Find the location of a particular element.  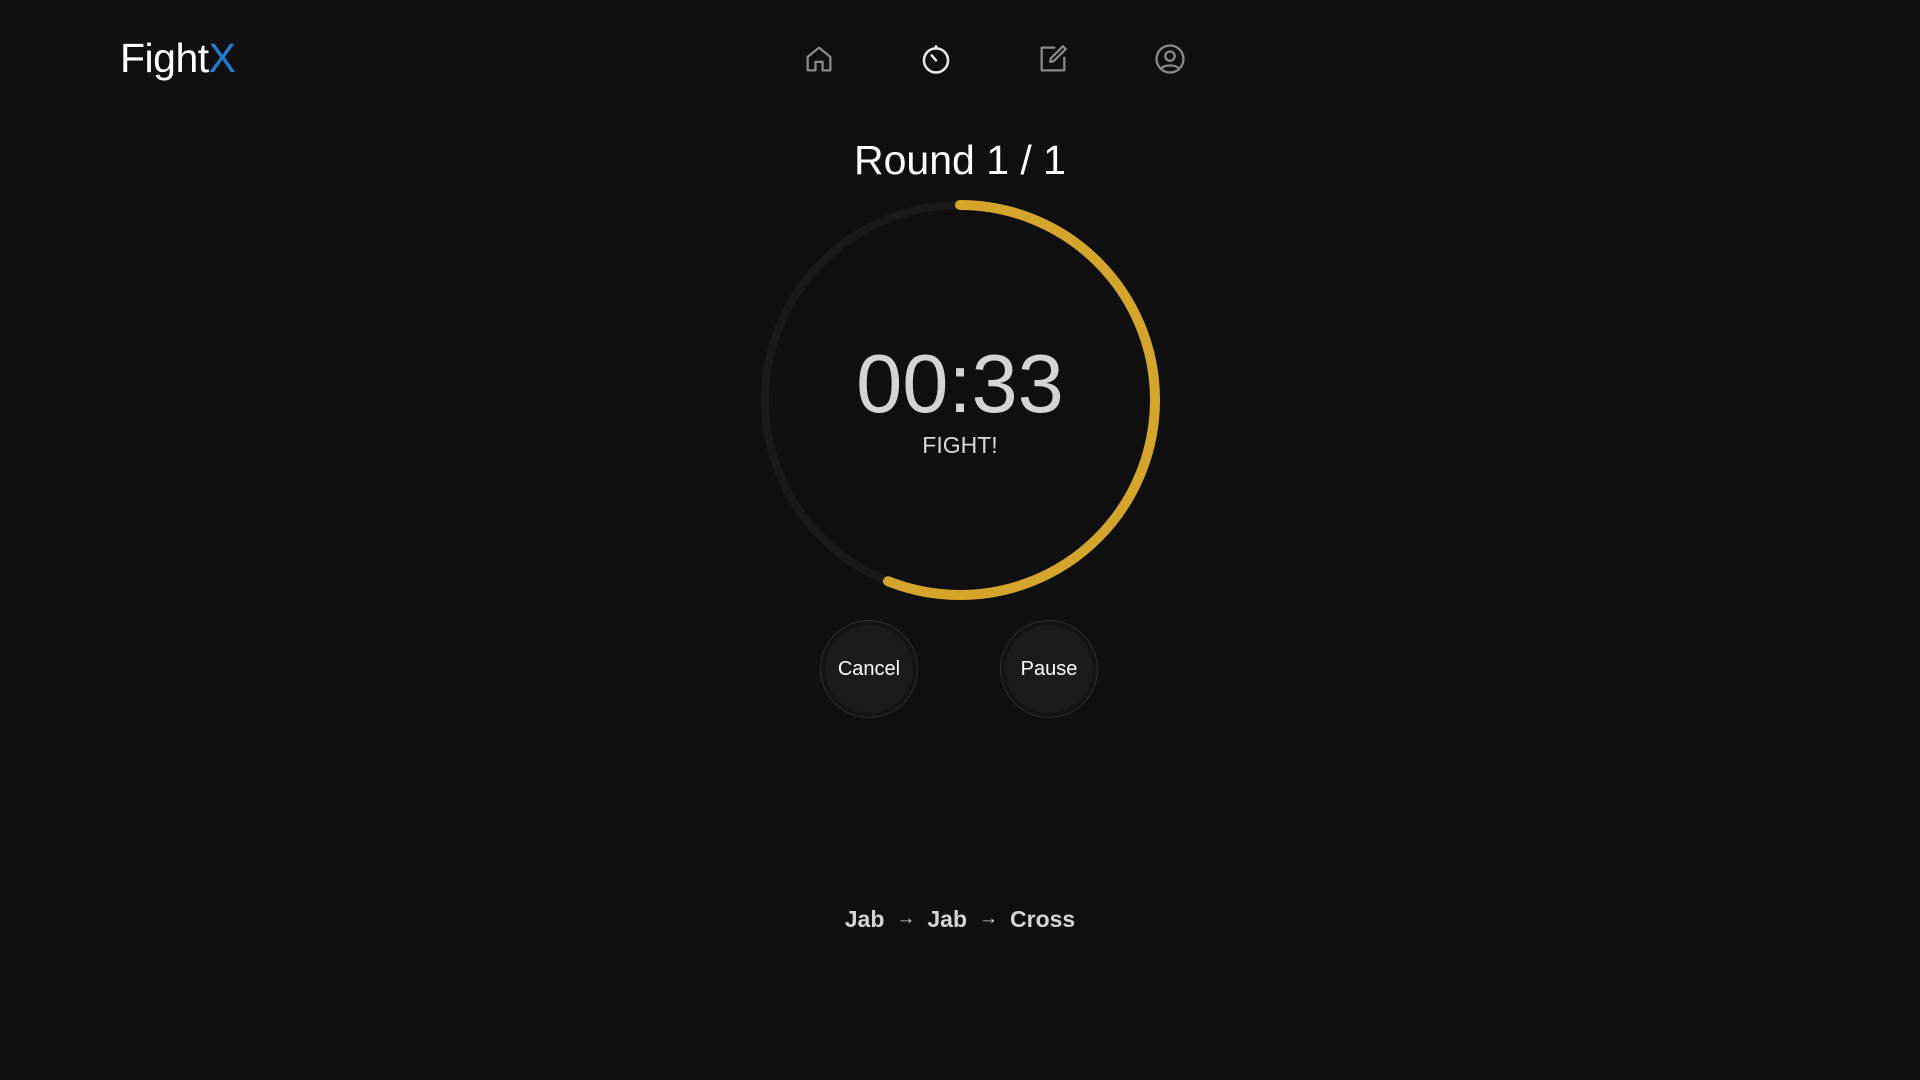

nav-edit is located at coordinates (1052, 59).